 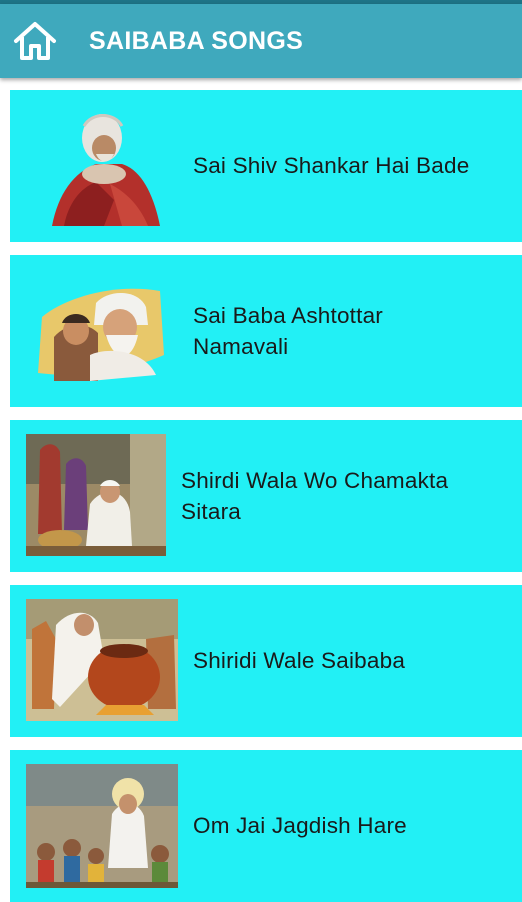 What do you see at coordinates (288, 331) in the screenshot?
I see `song-title: Sai Baba Ashtottar Namavali` at bounding box center [288, 331].